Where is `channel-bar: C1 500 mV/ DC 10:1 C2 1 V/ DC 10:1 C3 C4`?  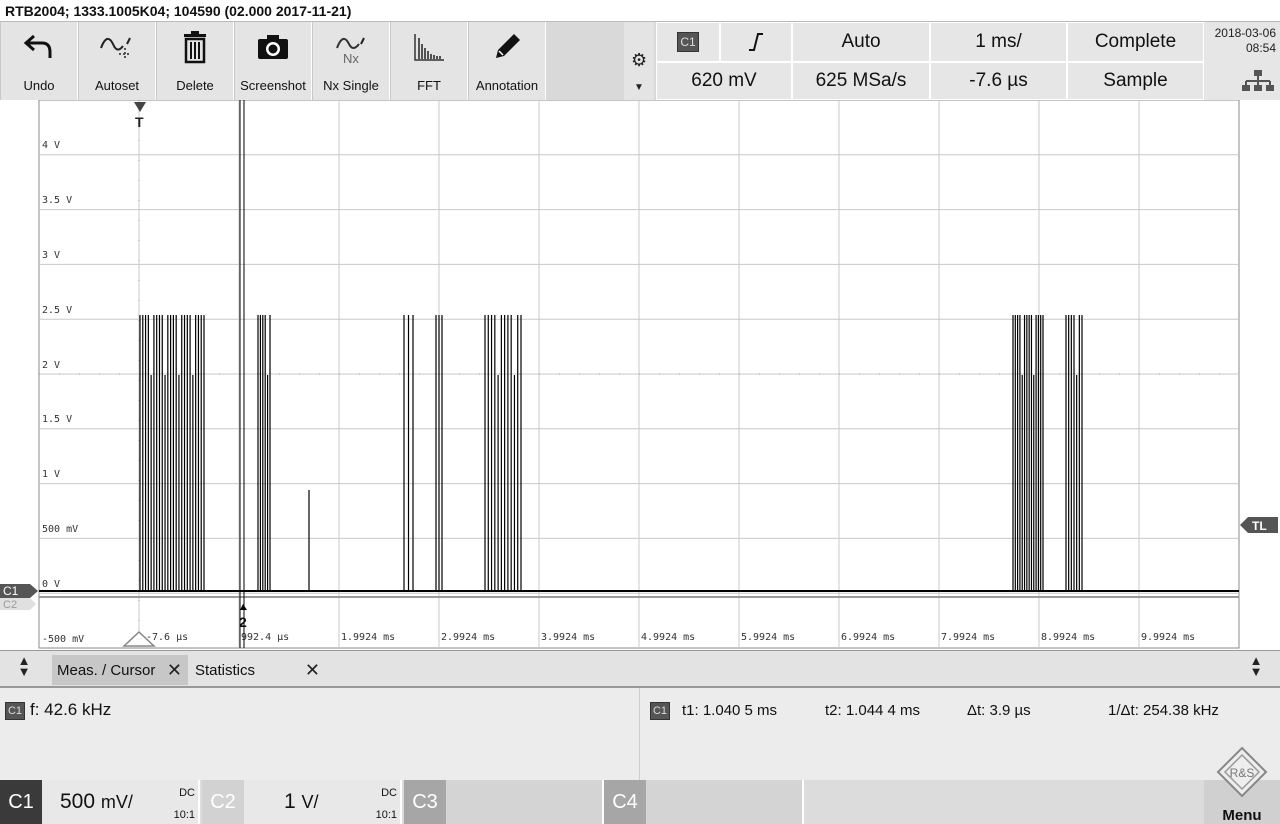 channel-bar: C1 500 mV/ DC 10:1 C2 1 V/ DC 10:1 C3 C4 is located at coordinates (640, 802).